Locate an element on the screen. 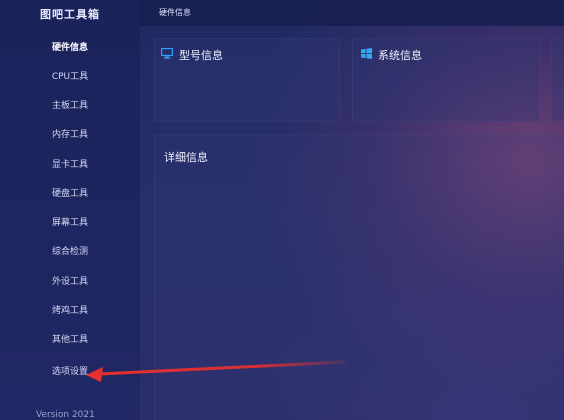 The width and height of the screenshot is (564, 420). version-label: Version 2021 is located at coordinates (65, 415).